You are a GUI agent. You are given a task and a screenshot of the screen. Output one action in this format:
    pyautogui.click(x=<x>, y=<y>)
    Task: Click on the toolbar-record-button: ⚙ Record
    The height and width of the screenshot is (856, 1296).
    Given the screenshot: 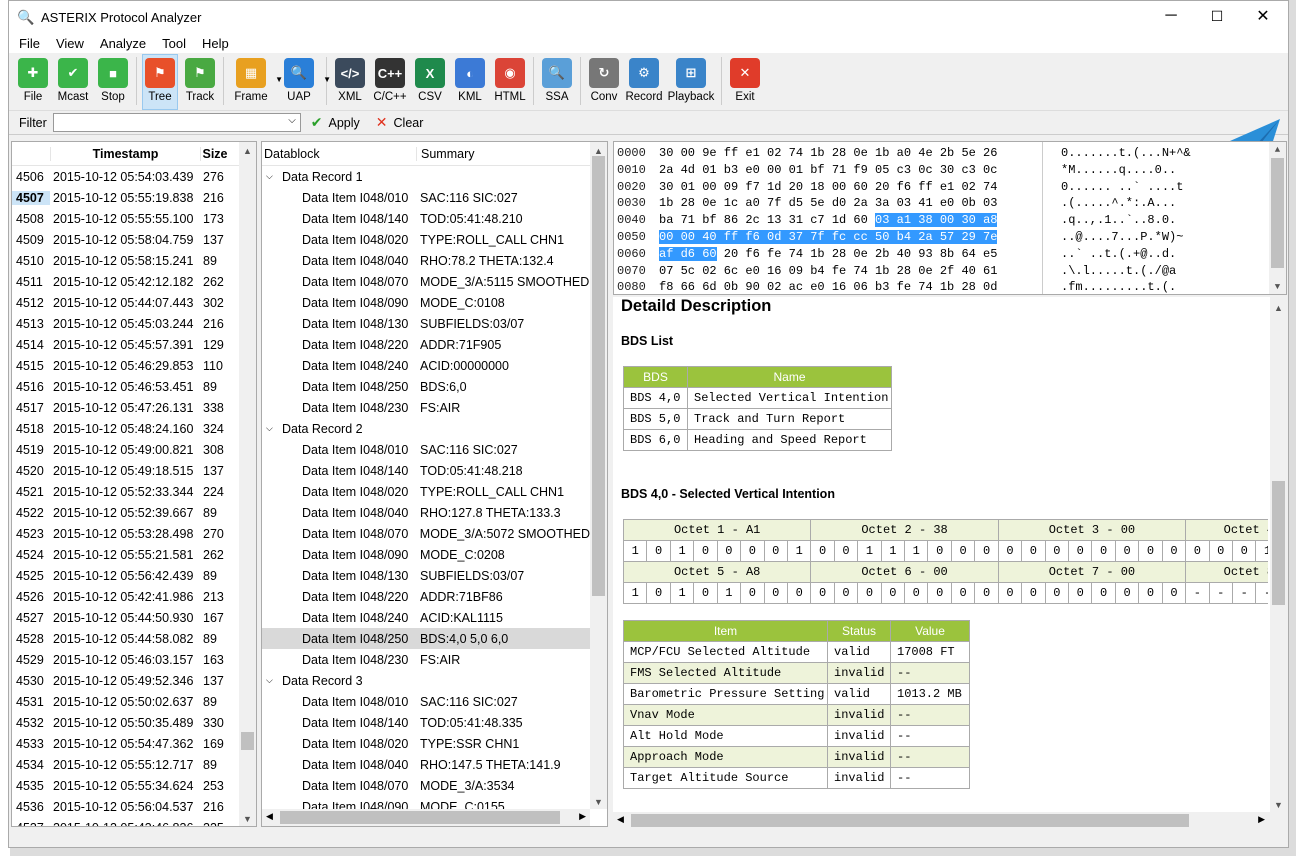 What is the action you would take?
    pyautogui.click(x=644, y=79)
    